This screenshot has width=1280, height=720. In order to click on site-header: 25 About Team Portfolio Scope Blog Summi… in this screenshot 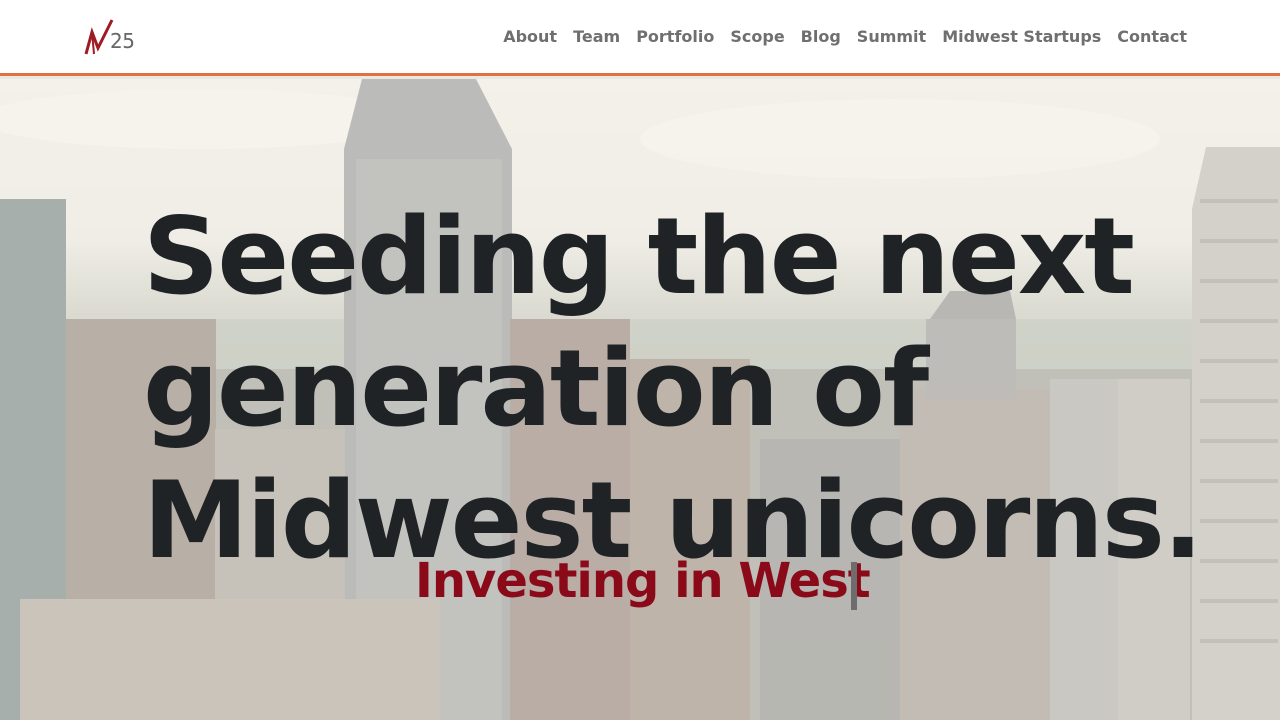, I will do `click(640, 38)`.